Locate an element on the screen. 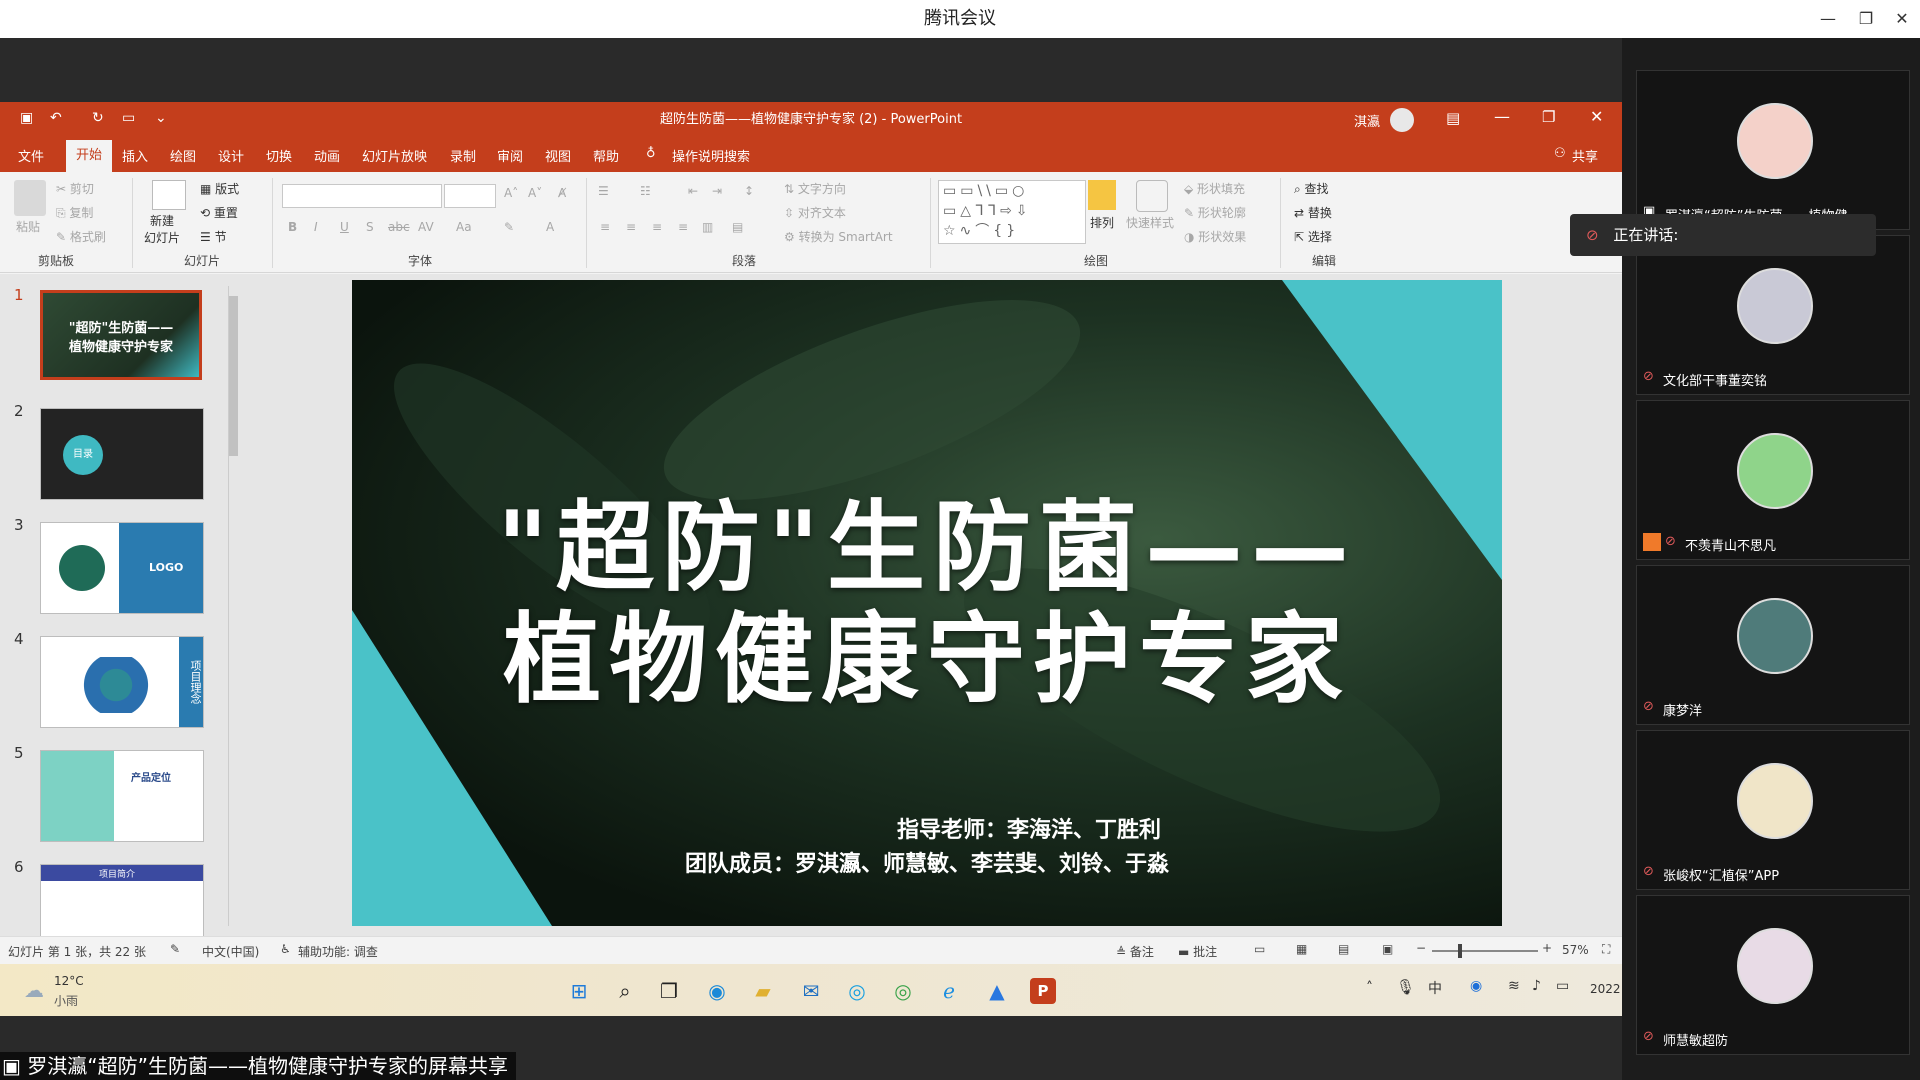  cut-button: ✂ 剪切 is located at coordinates (75, 188).